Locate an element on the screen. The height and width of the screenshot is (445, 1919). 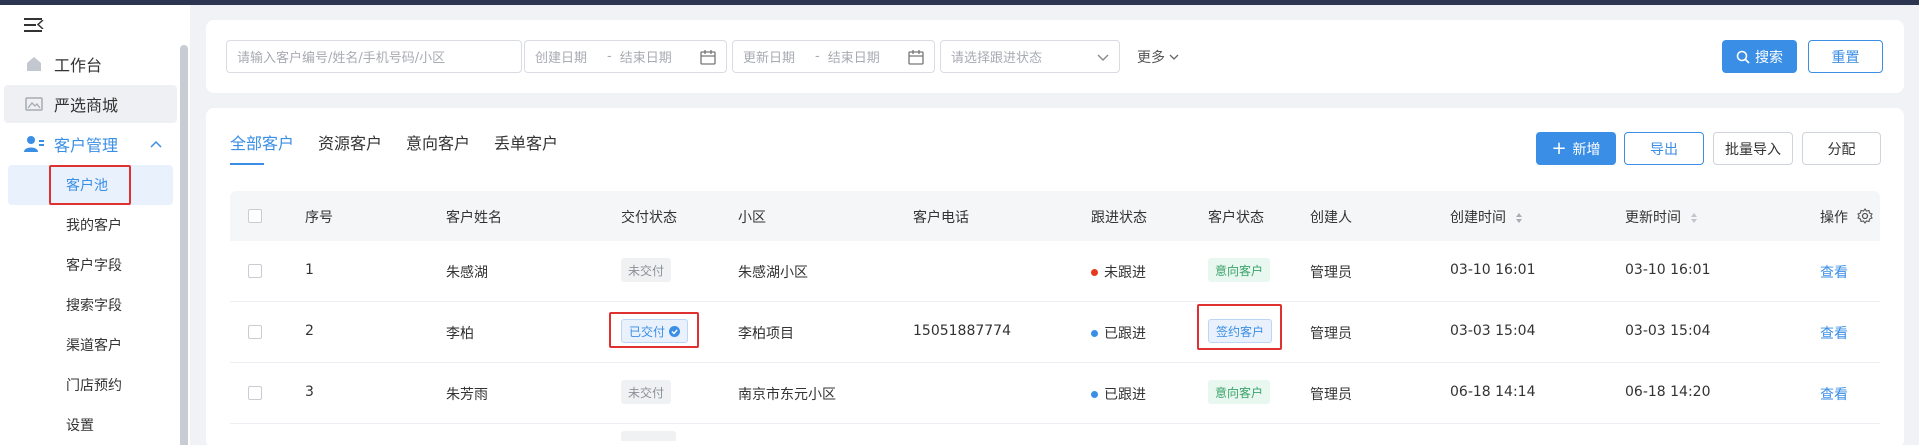
assign-button: 分配 is located at coordinates (1841, 148).